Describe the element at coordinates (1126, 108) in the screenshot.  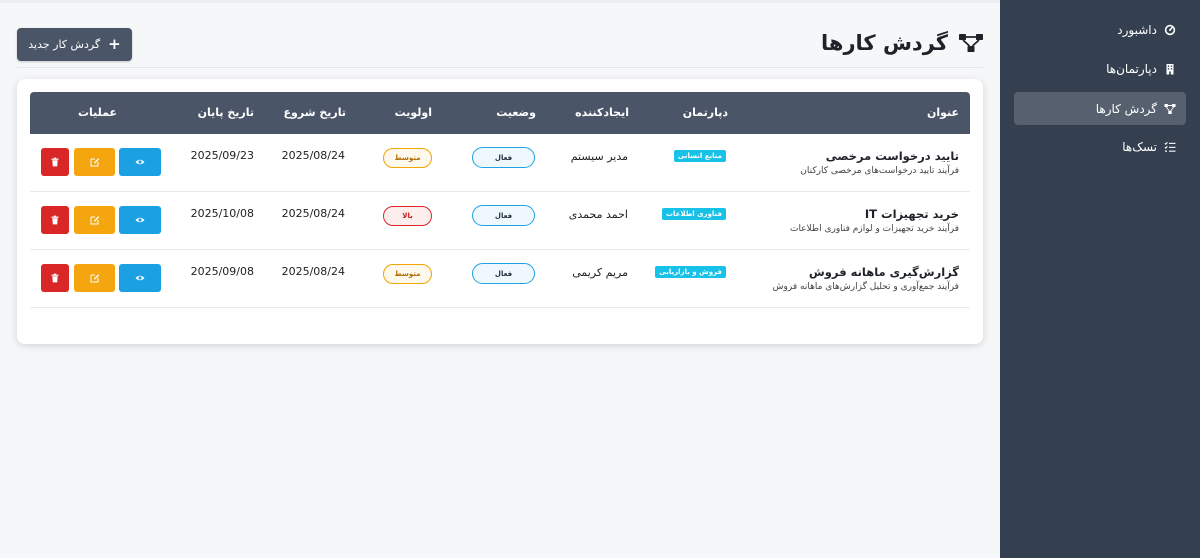
I see `sidebar-item-label: گردش کارها` at that location.